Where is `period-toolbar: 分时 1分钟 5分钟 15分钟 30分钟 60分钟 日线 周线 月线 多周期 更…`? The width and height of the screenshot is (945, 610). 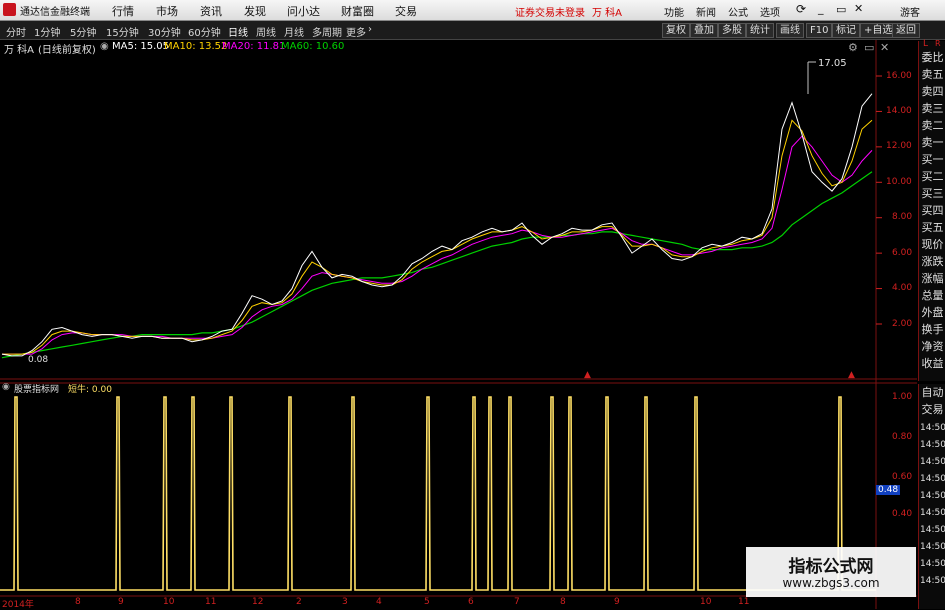
period-toolbar: 分时 1分钟 5分钟 15分钟 30分钟 60分钟 日线 周线 月线 多周期 更… is located at coordinates (472, 30).